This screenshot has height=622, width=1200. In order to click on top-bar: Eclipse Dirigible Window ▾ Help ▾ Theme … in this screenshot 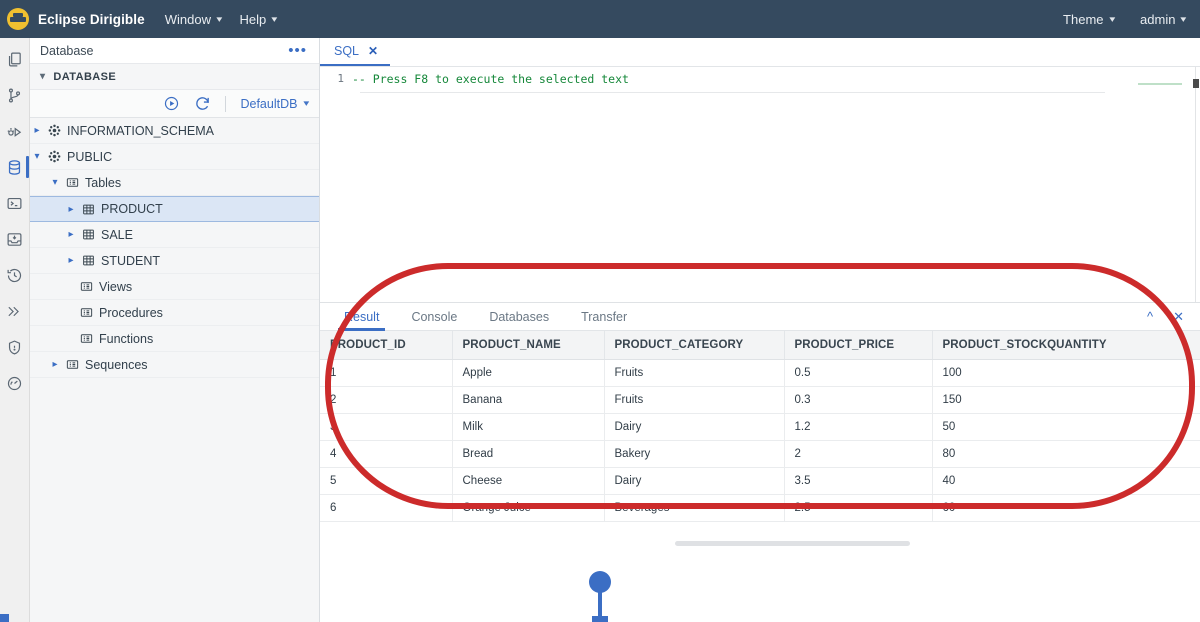, I will do `click(600, 19)`.